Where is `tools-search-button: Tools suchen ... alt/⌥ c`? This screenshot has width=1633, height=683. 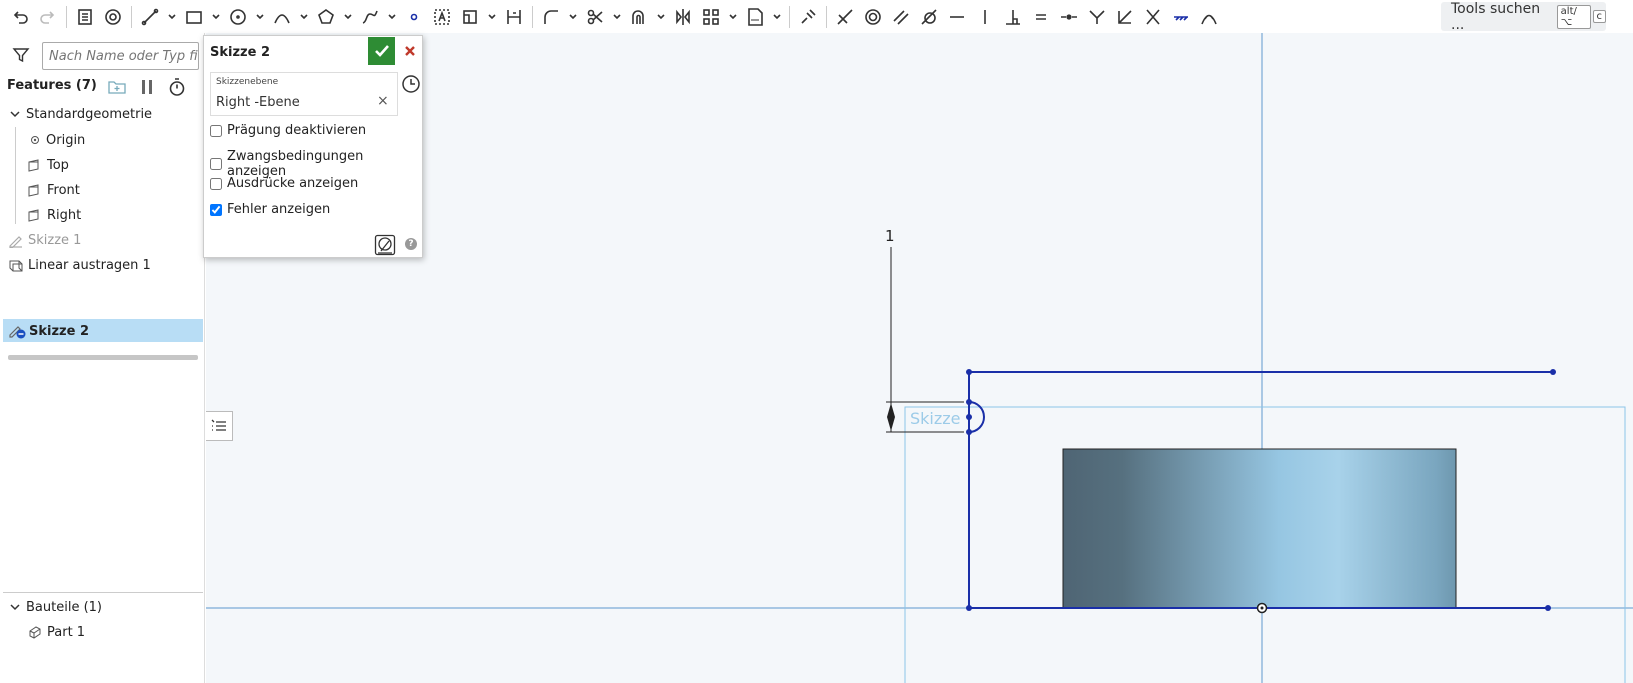
tools-search-button: Tools suchen ... alt/⌥ c is located at coordinates (1523, 17).